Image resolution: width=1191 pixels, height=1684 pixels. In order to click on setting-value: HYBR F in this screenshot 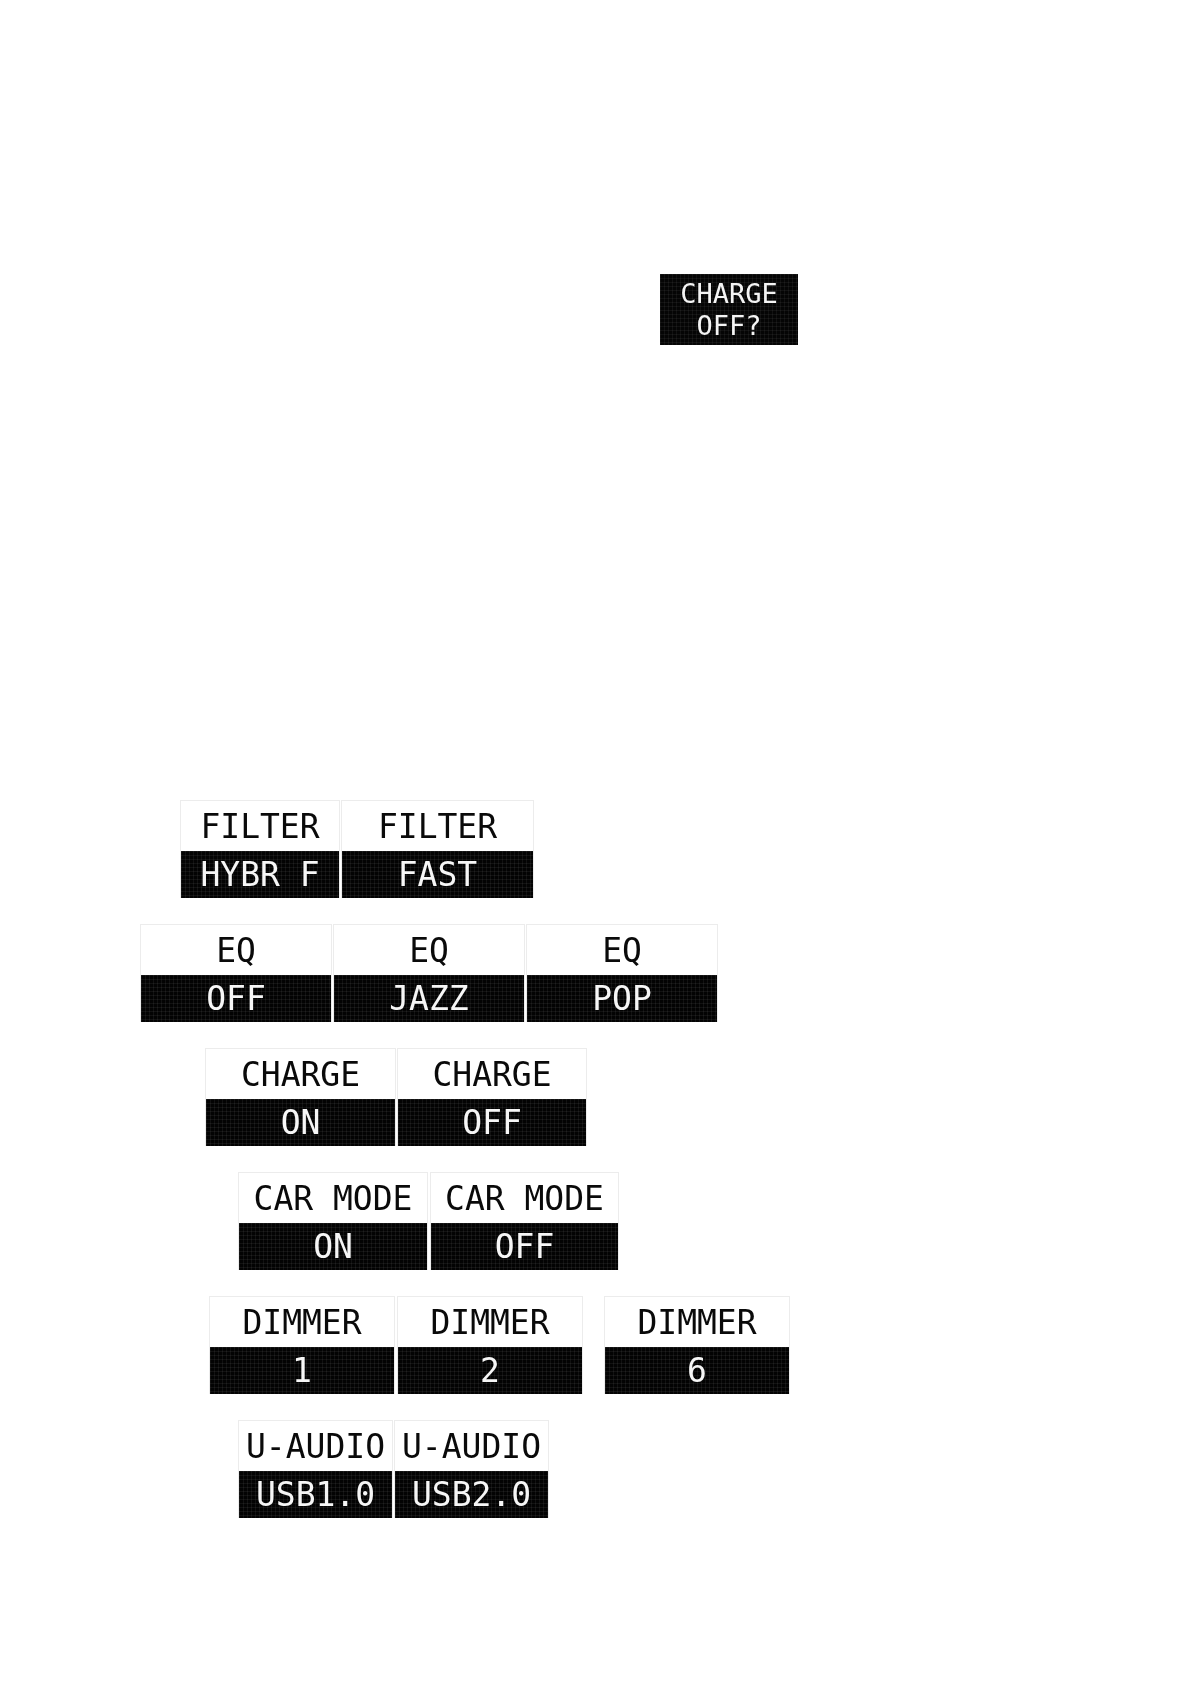, I will do `click(260, 874)`.